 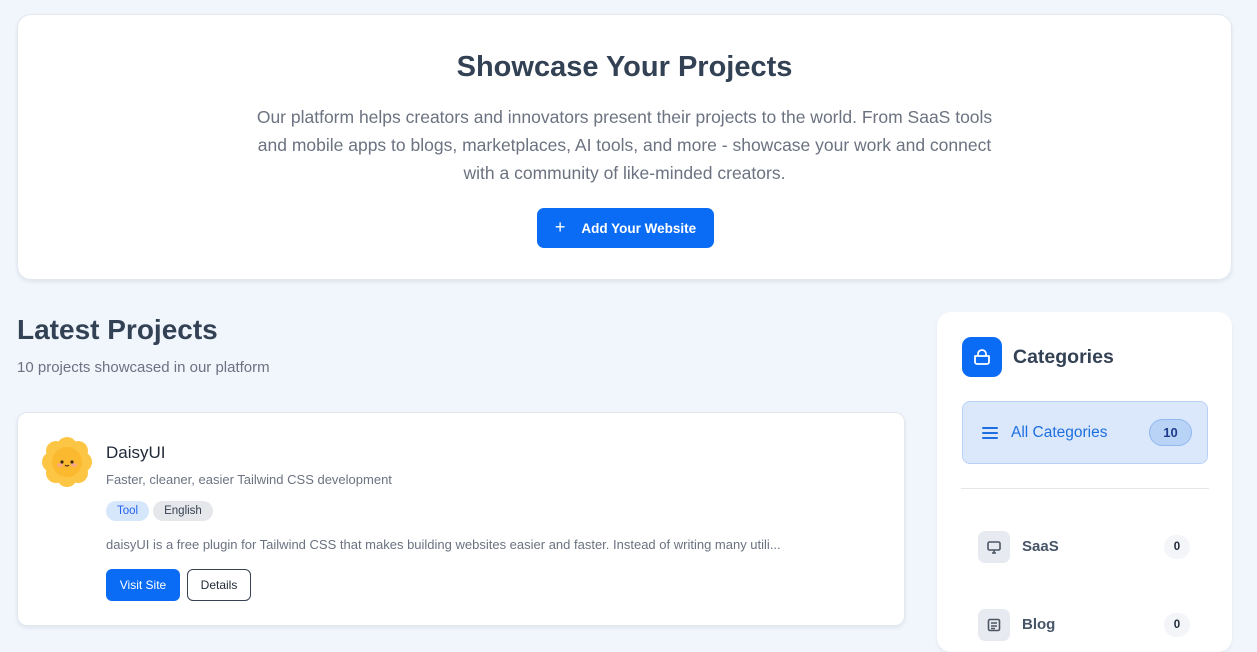 I want to click on basket-icon, so click(x=982, y=357).